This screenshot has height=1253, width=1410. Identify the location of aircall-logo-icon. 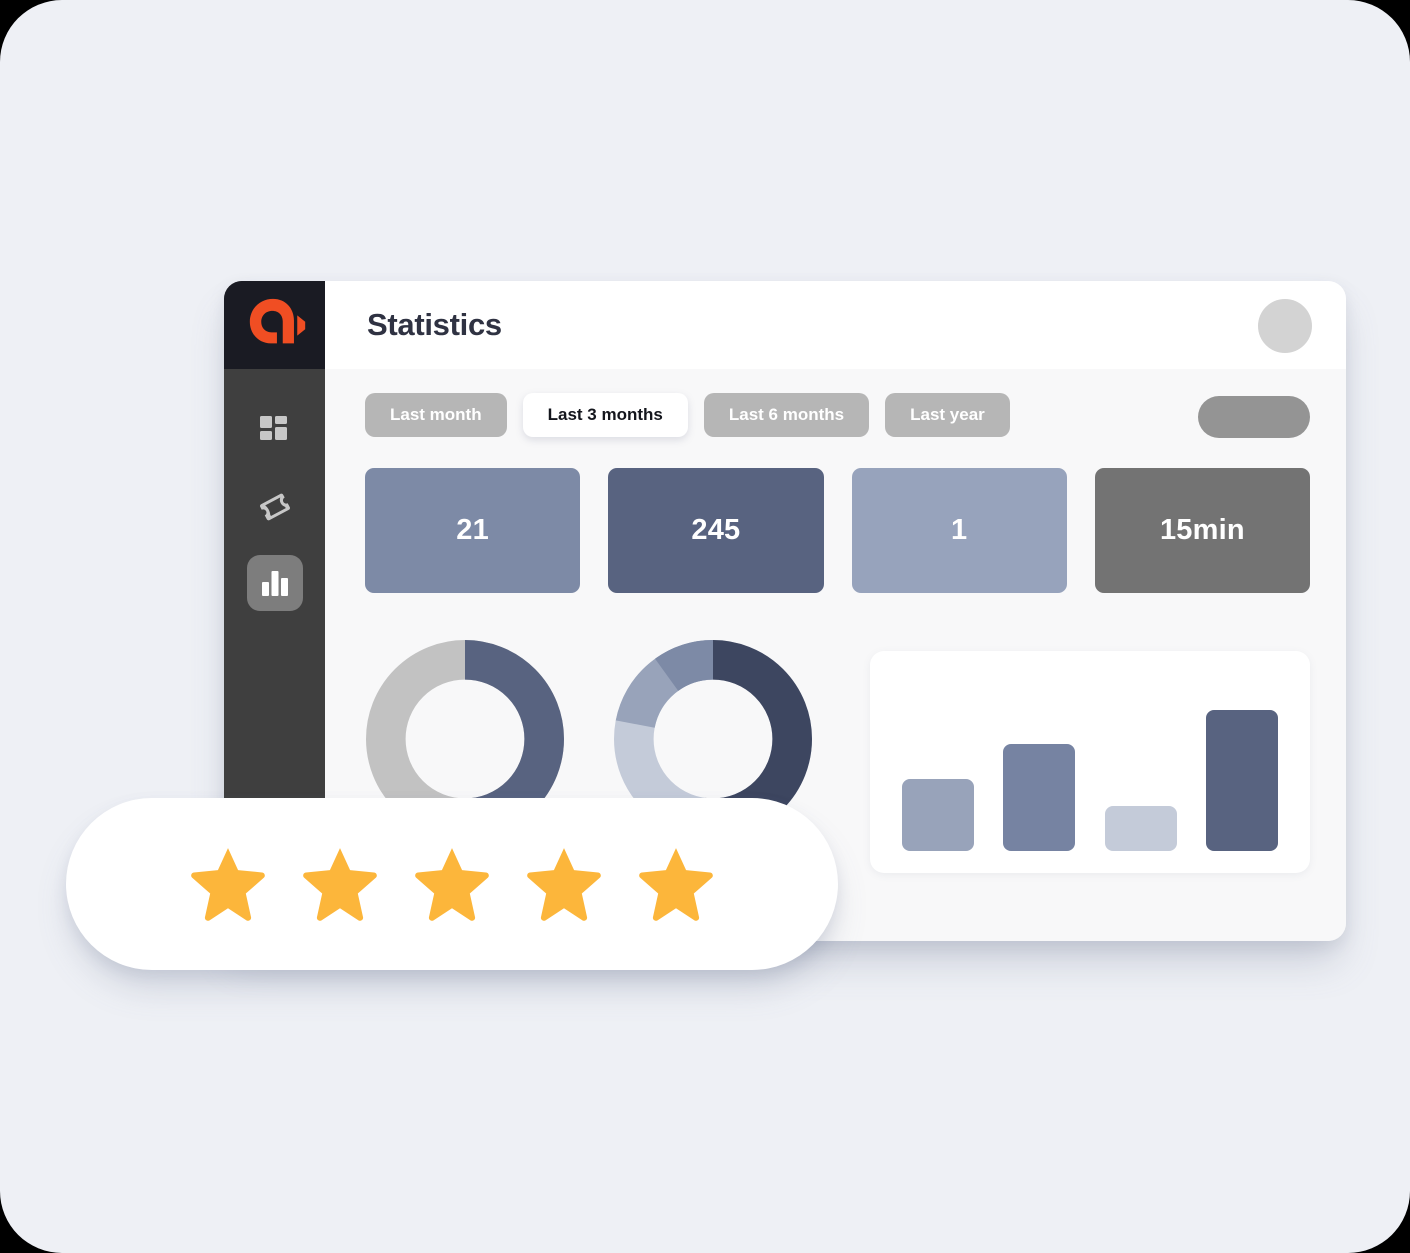
(277, 321).